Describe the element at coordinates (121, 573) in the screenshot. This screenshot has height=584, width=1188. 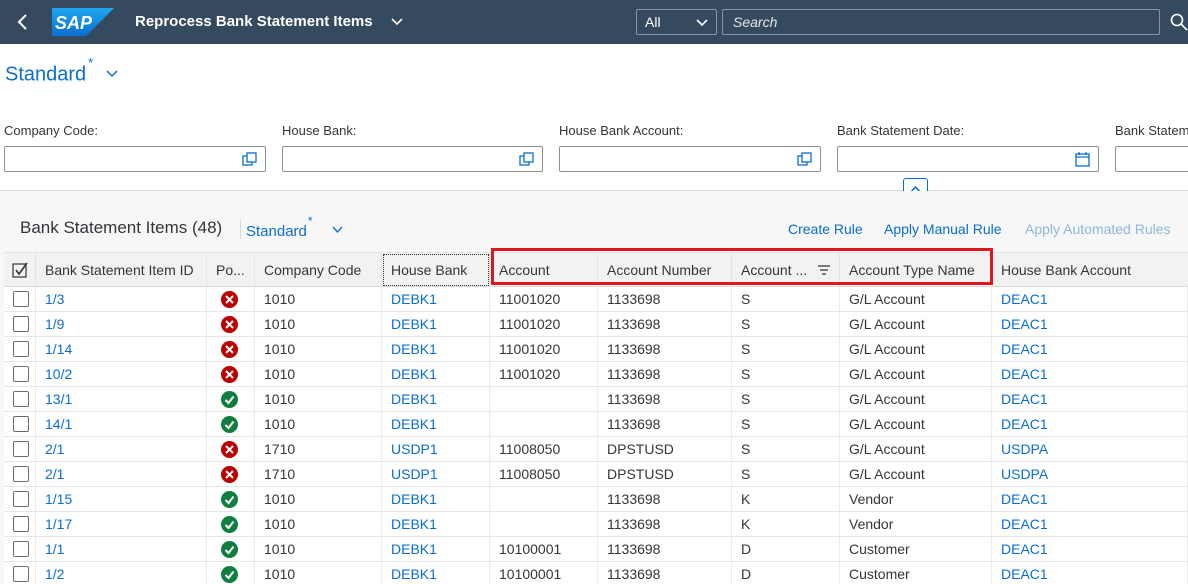
I see `cell-item-id: 1/2` at that location.